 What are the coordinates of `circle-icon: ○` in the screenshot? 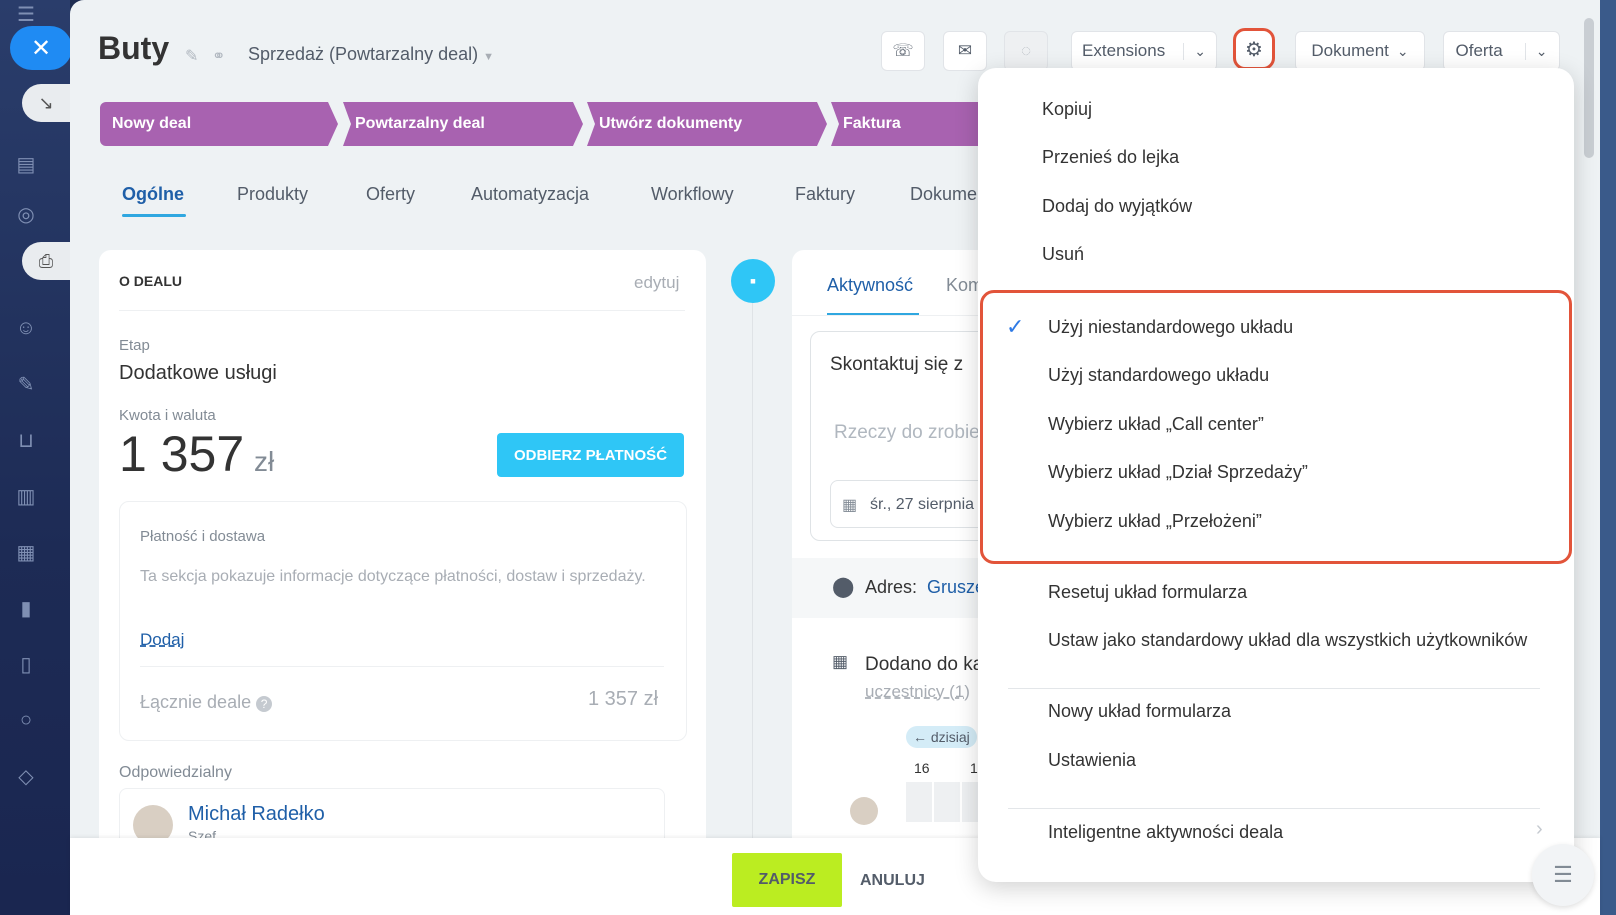 It's located at (26, 720).